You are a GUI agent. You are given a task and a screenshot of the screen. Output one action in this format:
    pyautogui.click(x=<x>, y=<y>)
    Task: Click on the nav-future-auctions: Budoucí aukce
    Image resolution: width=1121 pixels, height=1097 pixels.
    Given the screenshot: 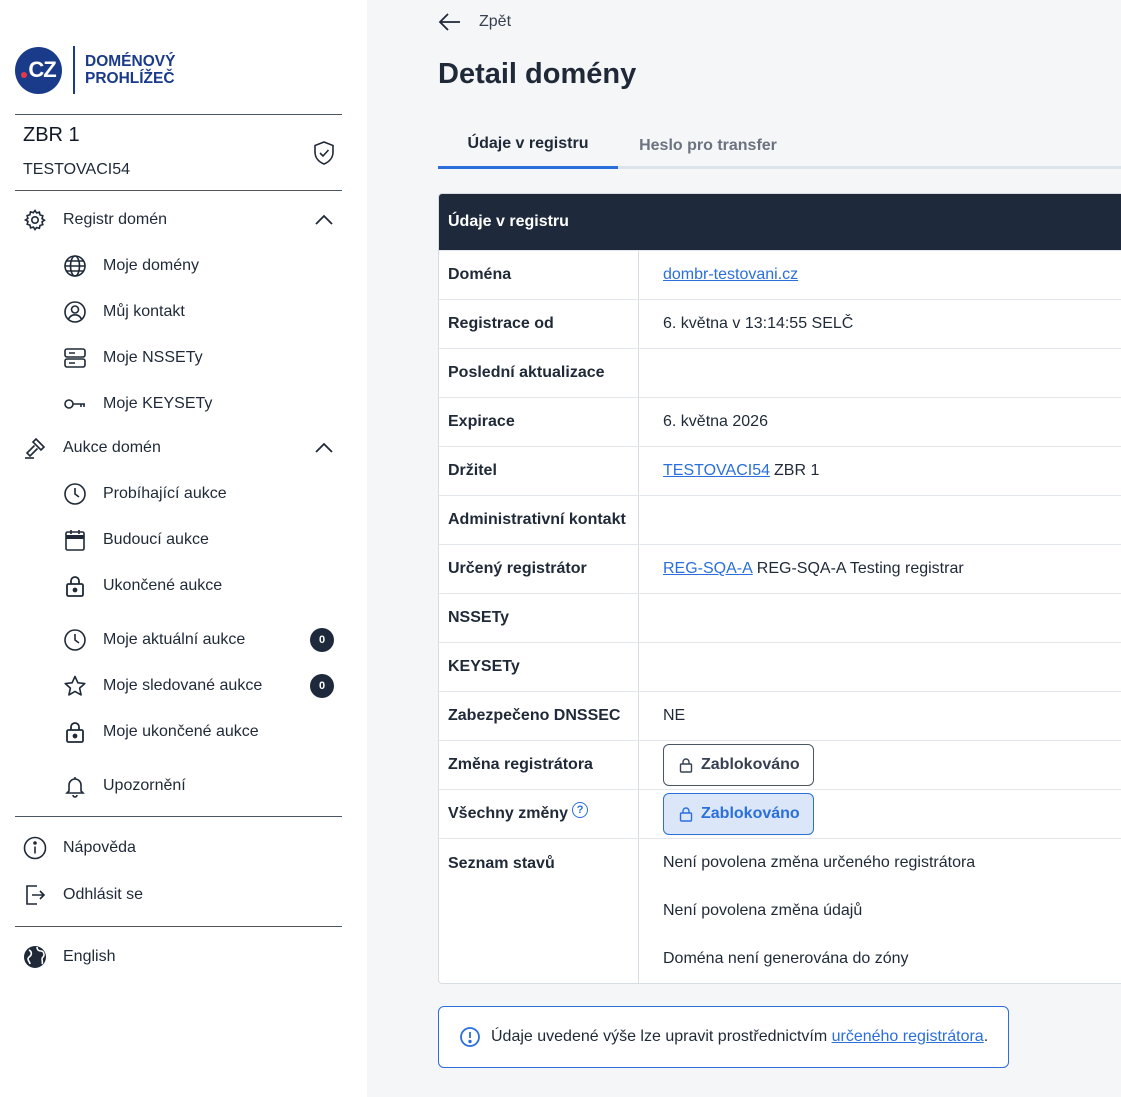 What is the action you would take?
    pyautogui.click(x=183, y=540)
    